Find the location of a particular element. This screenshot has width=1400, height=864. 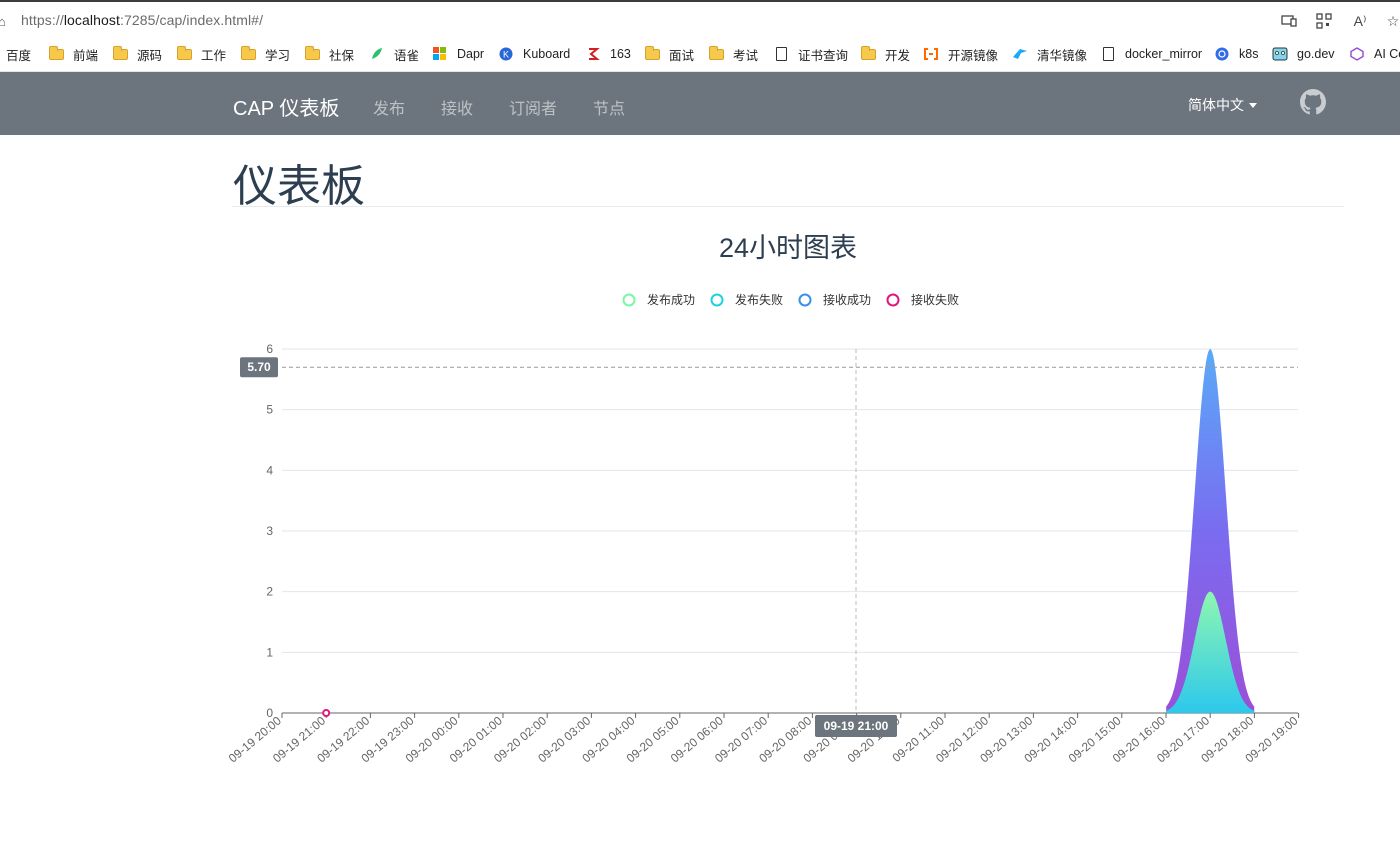

legend-label: 接收失败 is located at coordinates (935, 299).